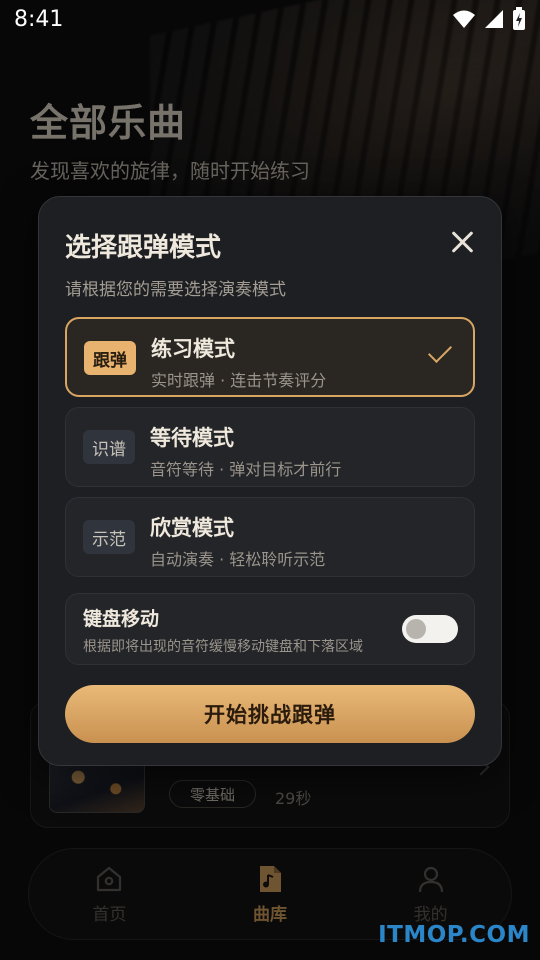  What do you see at coordinates (175, 290) in the screenshot?
I see `dialog-description: 请根据您的需要选择演奏模式` at bounding box center [175, 290].